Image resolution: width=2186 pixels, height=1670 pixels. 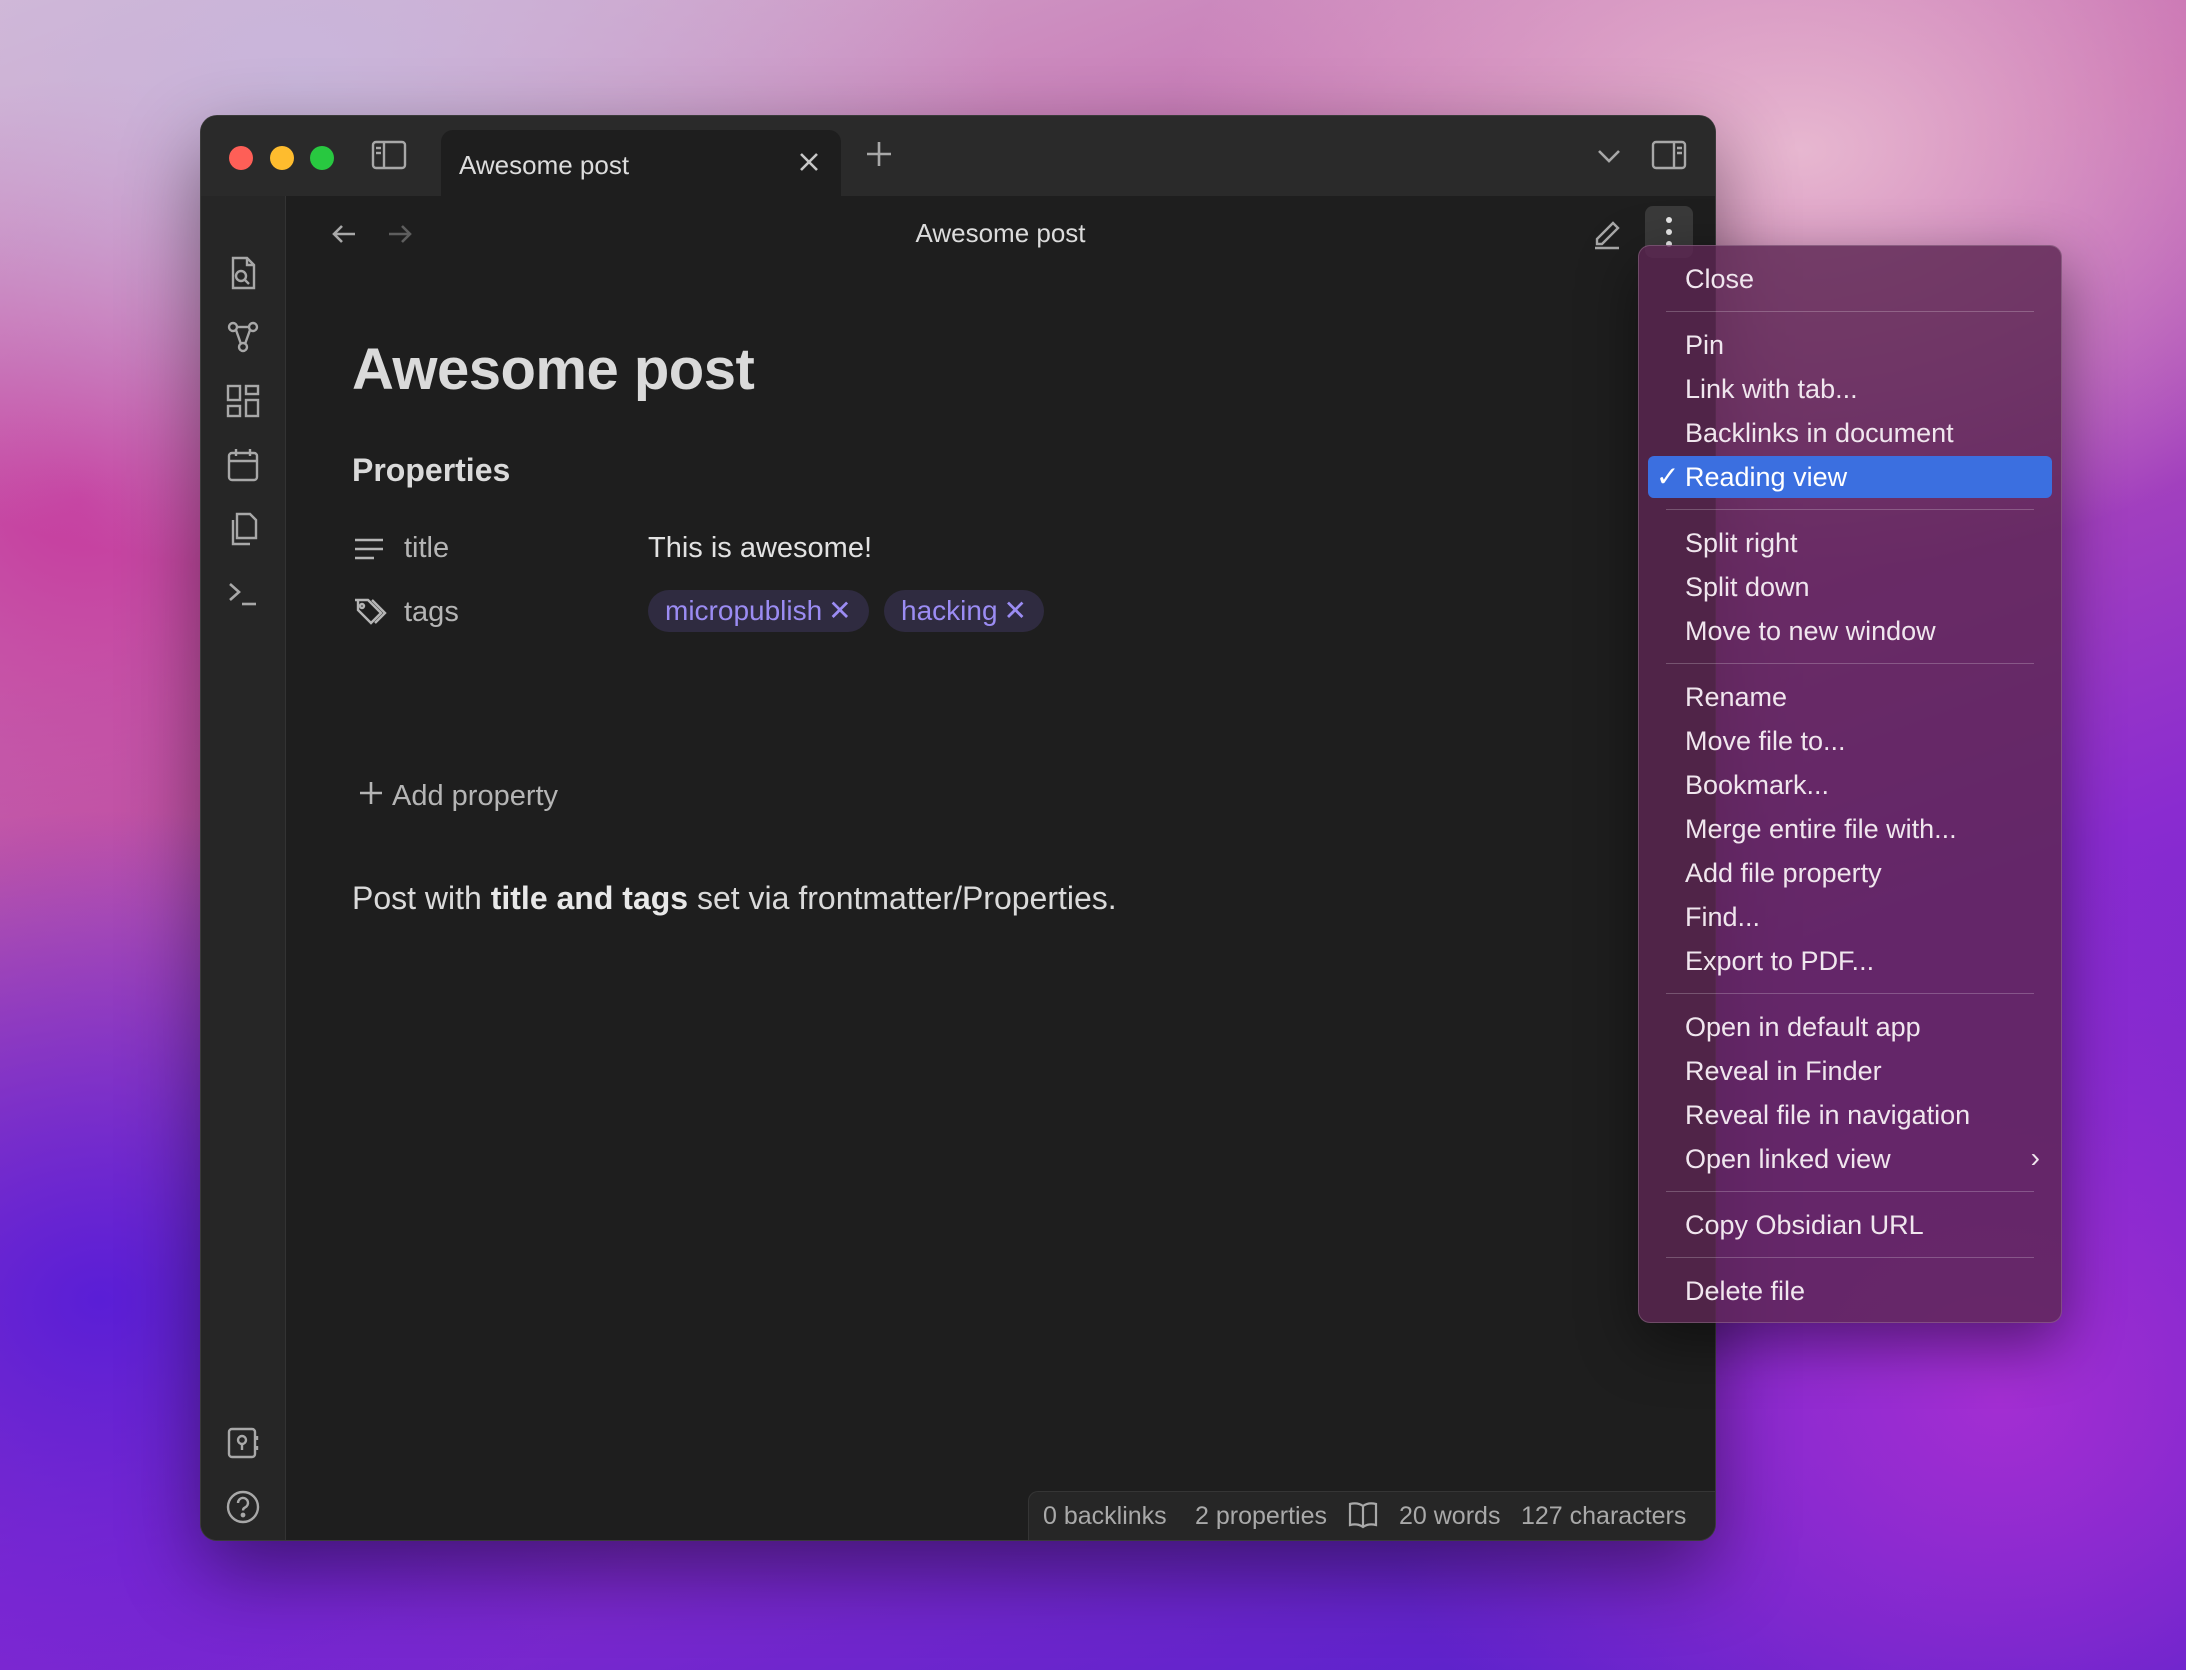 I want to click on menu-item-move-to-new-window: Move to new window, so click(x=1850, y=631).